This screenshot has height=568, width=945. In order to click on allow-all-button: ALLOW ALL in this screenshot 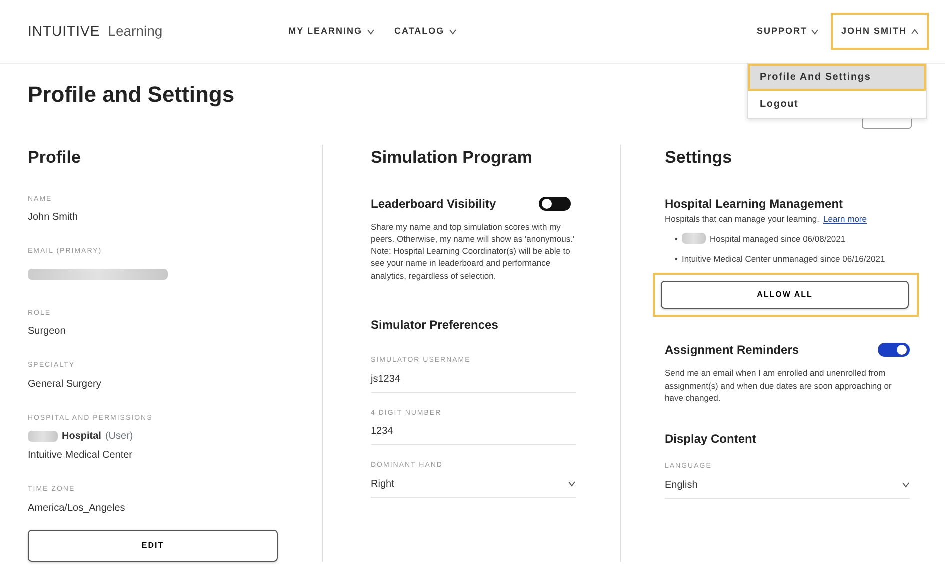, I will do `click(785, 295)`.